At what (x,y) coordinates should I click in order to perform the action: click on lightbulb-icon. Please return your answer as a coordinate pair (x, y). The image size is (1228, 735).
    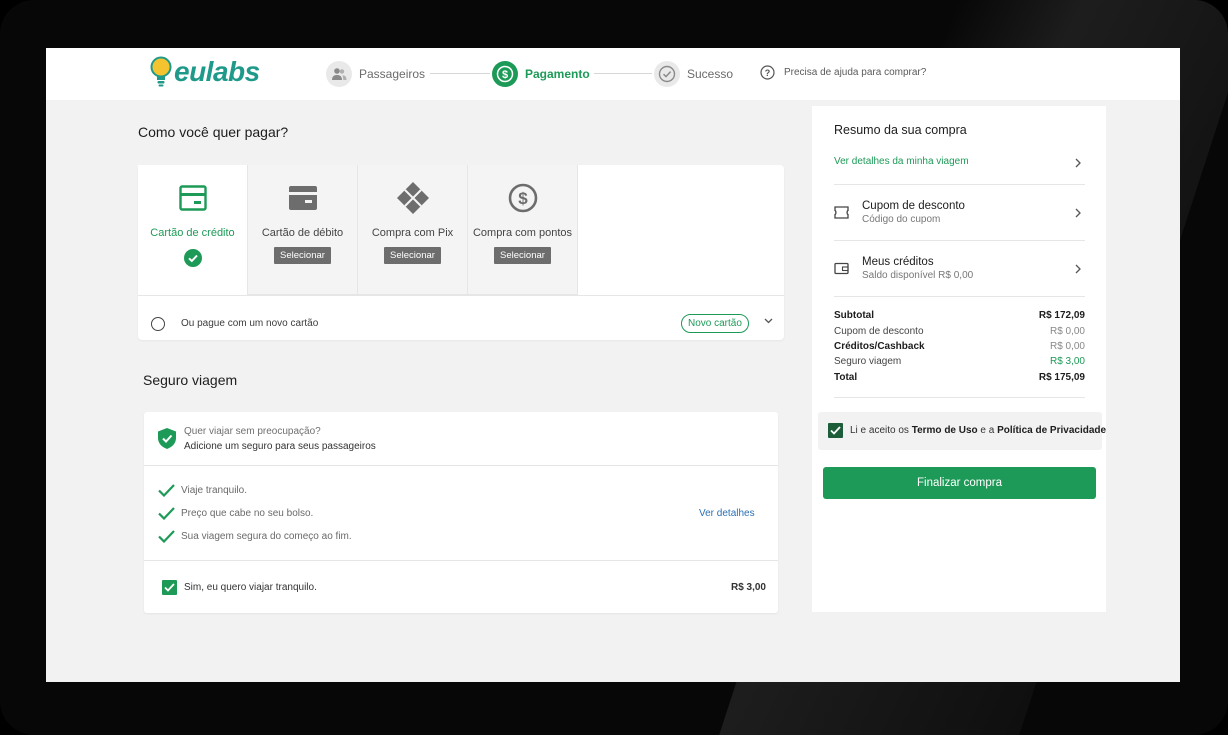
    Looking at the image, I should click on (161, 71).